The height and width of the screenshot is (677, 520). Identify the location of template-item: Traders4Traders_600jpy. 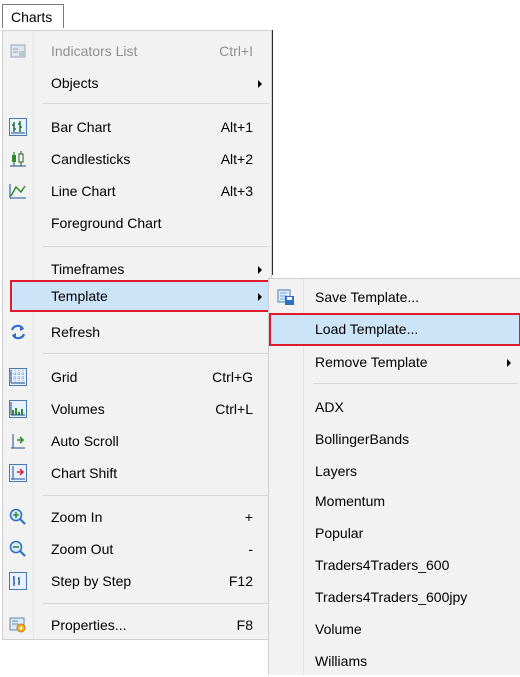
(394, 597).